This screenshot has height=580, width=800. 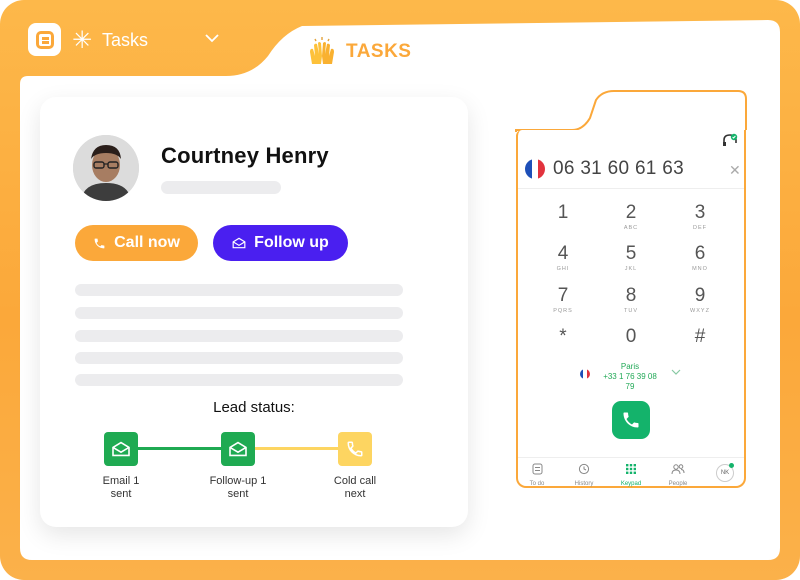 I want to click on tasks-star-icon: ✳, so click(x=82, y=40).